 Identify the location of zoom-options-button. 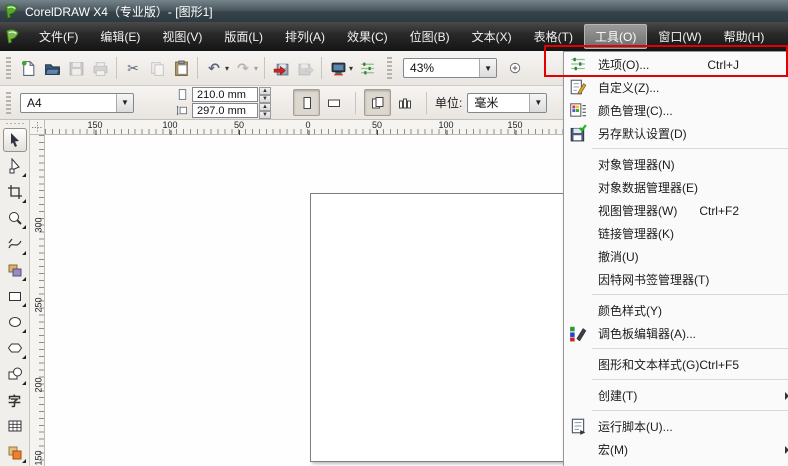
(515, 68).